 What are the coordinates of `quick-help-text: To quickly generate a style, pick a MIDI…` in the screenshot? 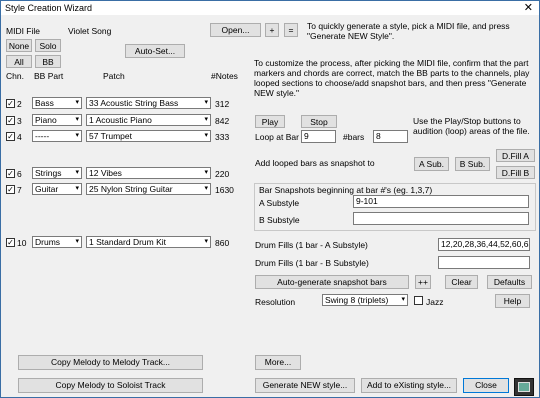 It's located at (408, 31).